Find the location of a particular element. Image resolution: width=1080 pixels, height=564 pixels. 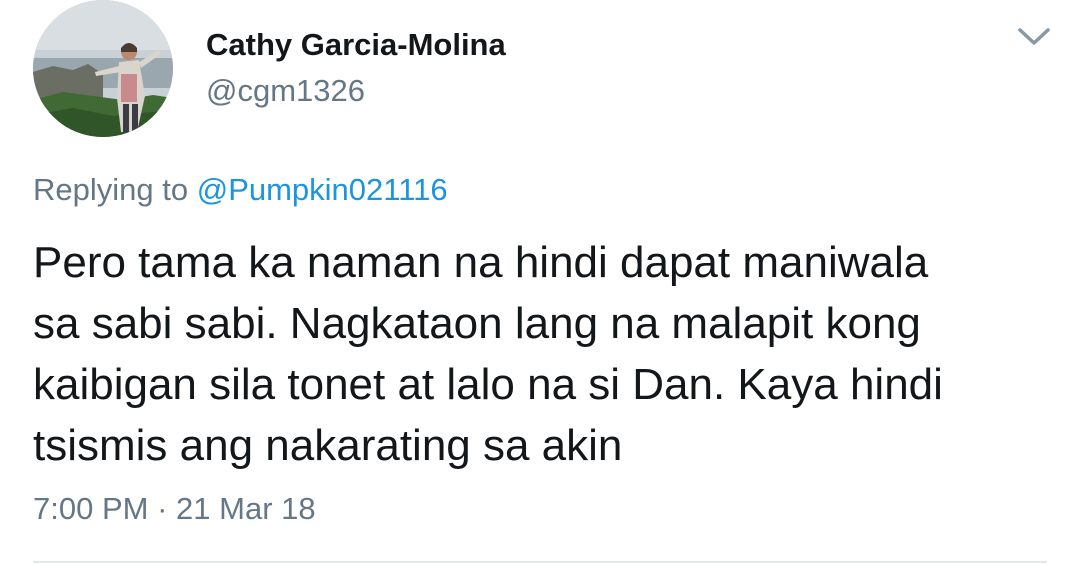

tweet-menu-button is located at coordinates (1034, 36).